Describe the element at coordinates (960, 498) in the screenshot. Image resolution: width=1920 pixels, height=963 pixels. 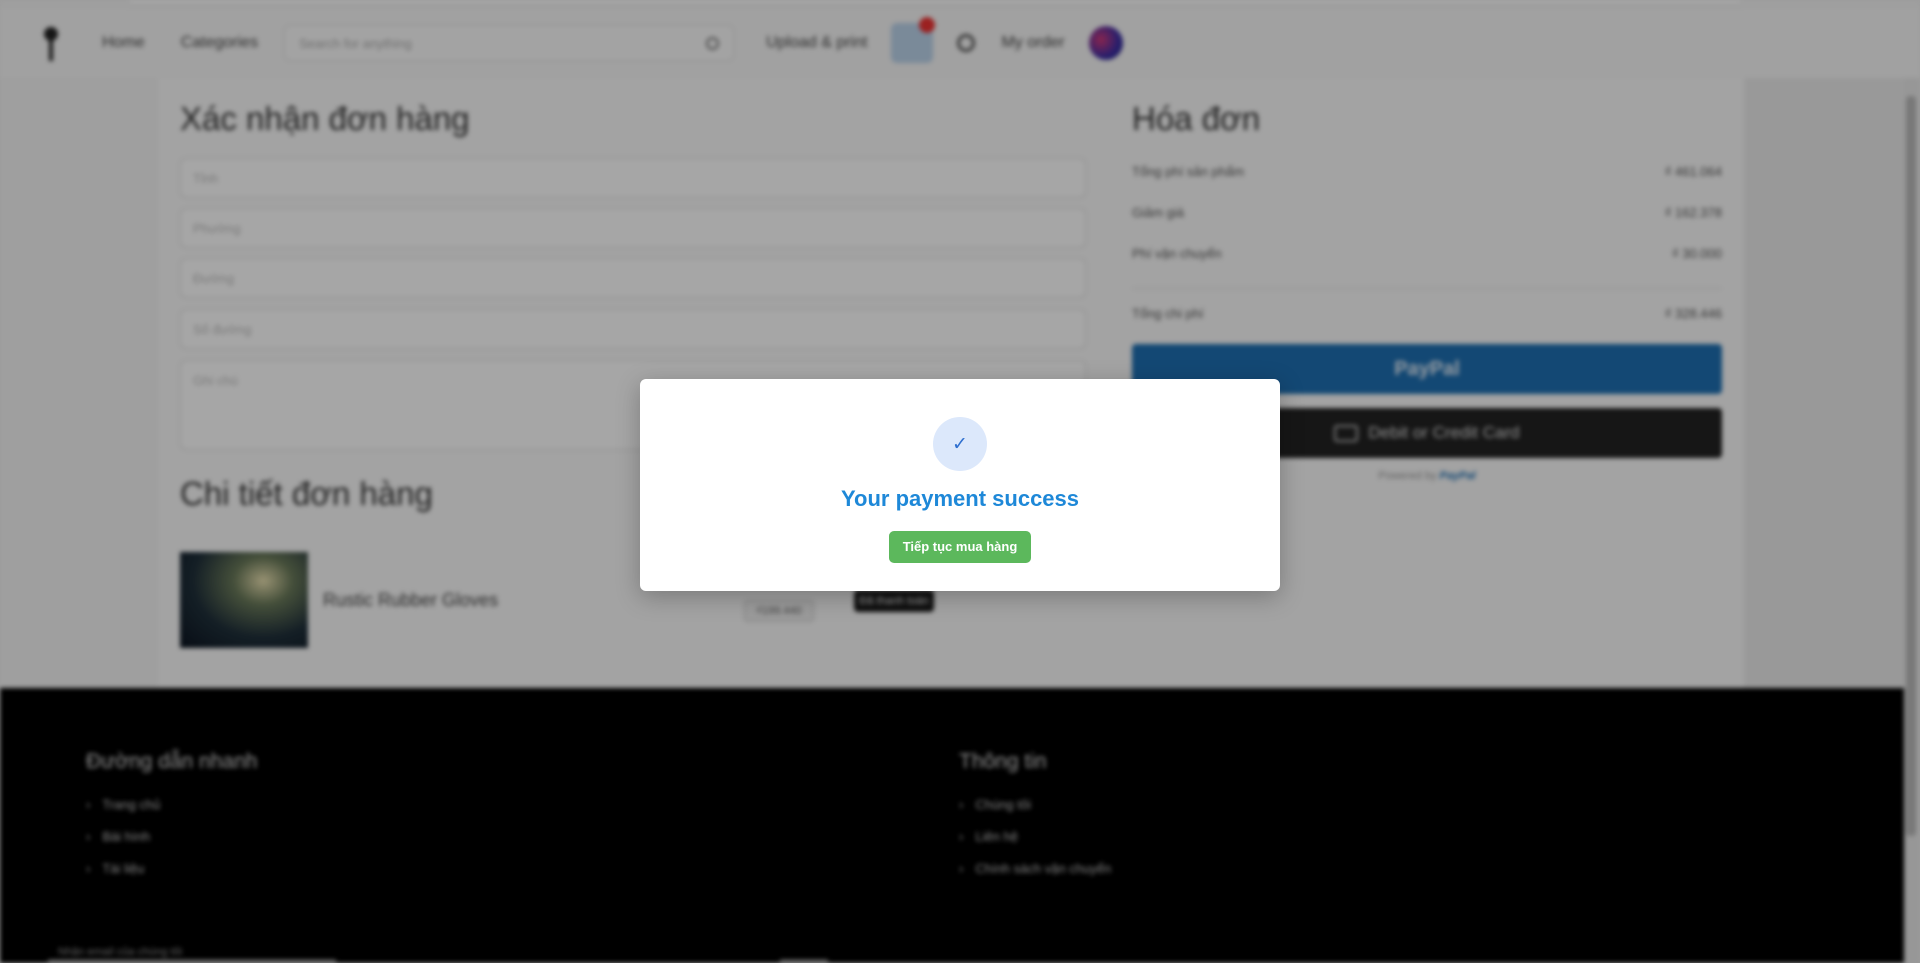
I see `modal-title: Your payment success` at that location.